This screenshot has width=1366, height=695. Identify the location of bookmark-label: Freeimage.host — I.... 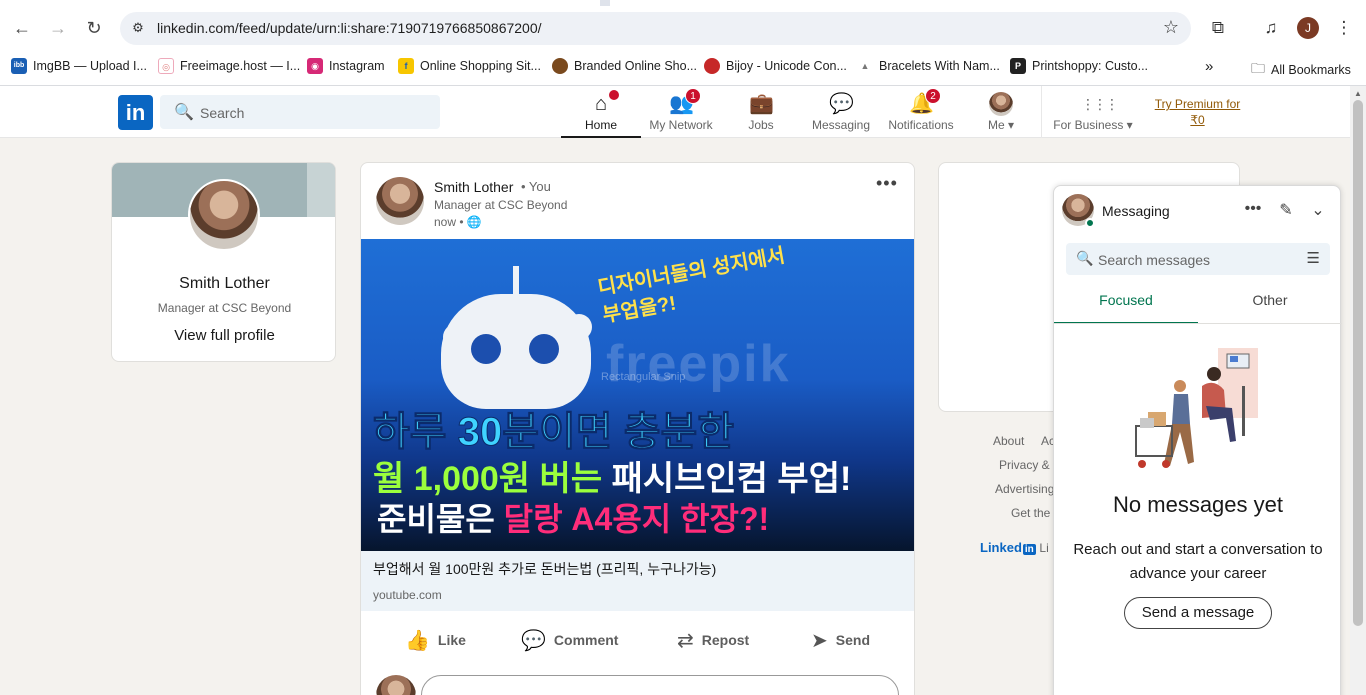
(240, 66).